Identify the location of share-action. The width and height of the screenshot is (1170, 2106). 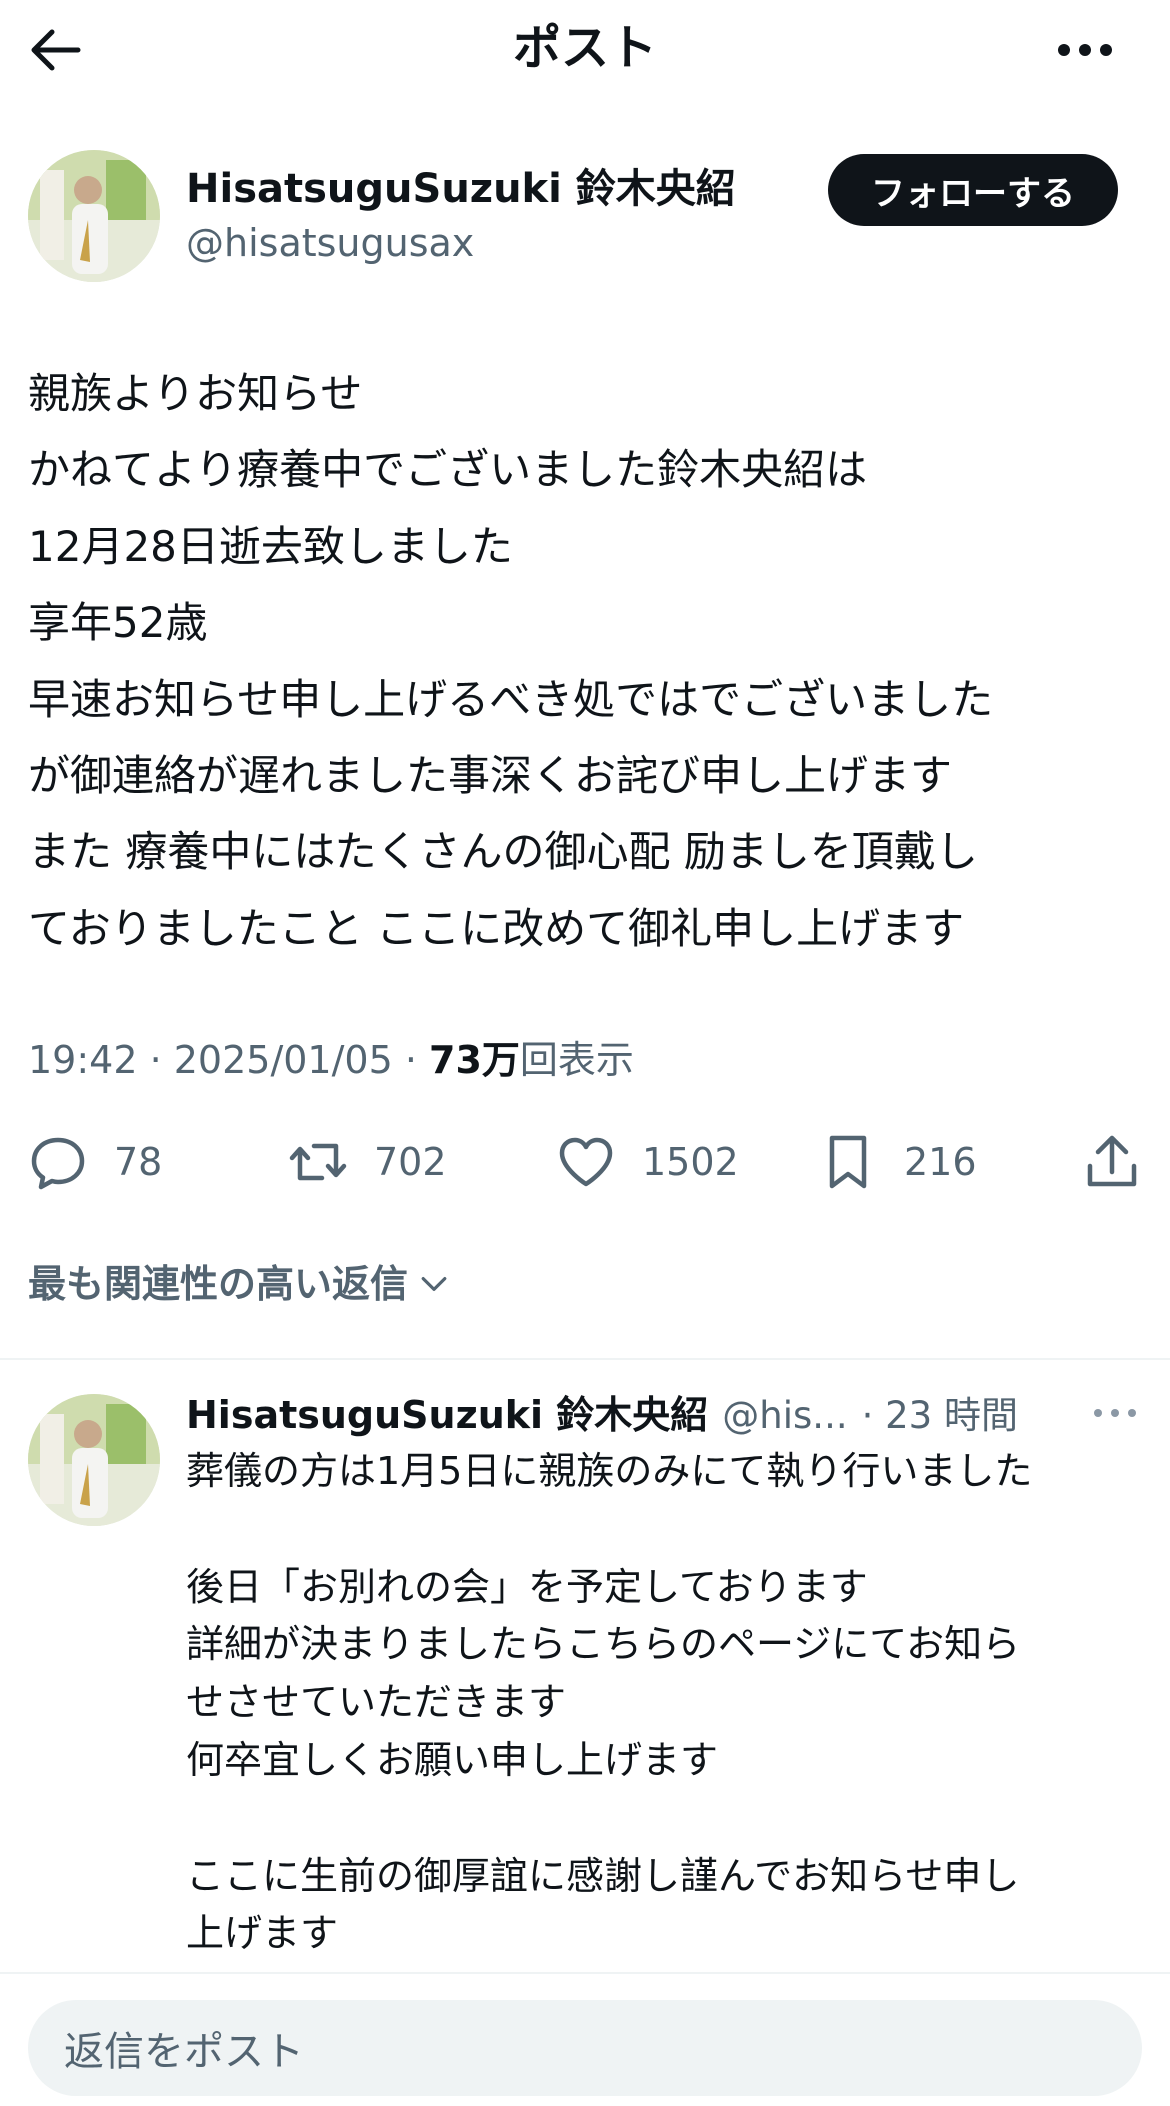
(1112, 1162).